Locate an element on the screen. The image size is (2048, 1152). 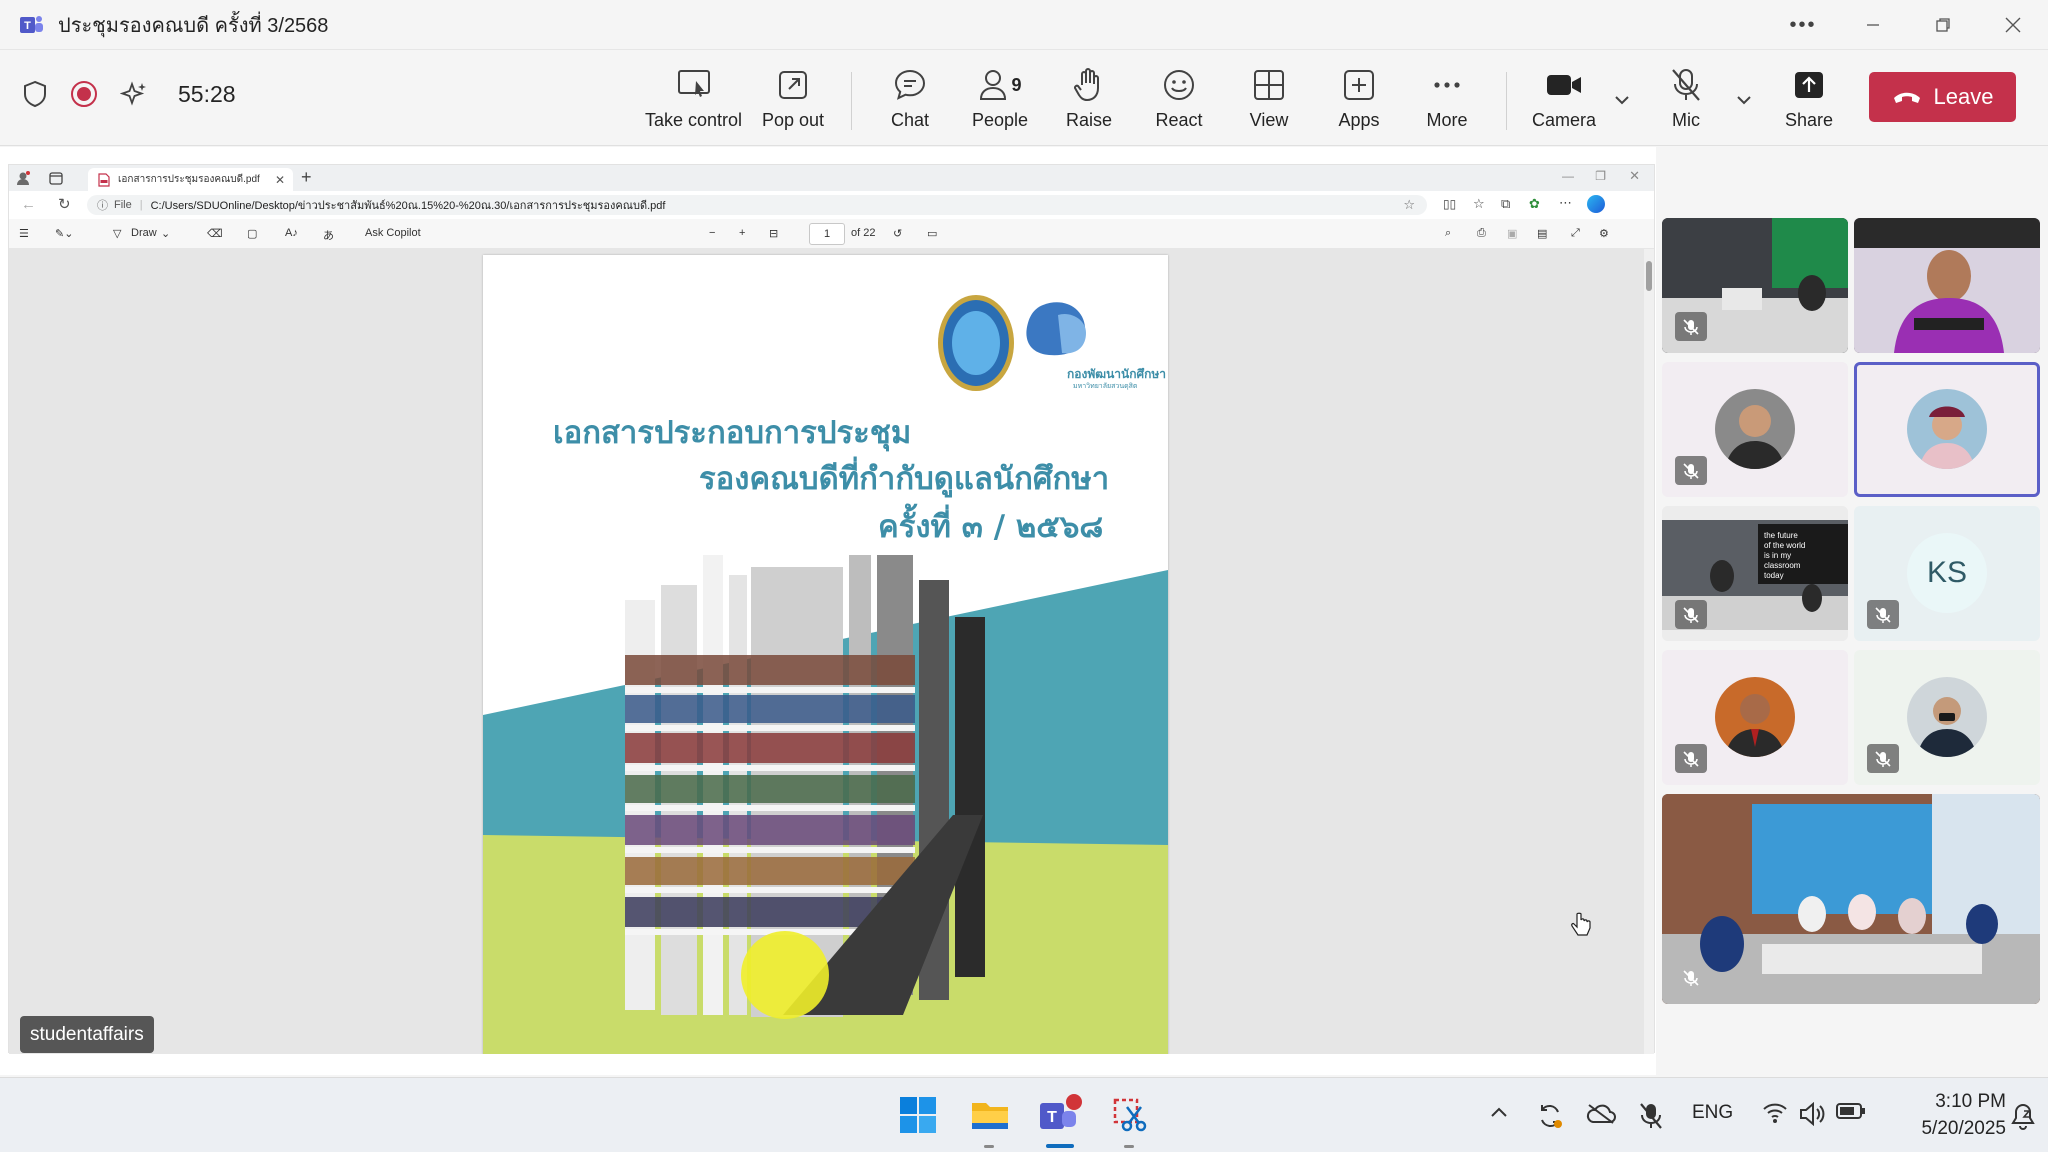
participant-tile: KS is located at coordinates (1947, 573).